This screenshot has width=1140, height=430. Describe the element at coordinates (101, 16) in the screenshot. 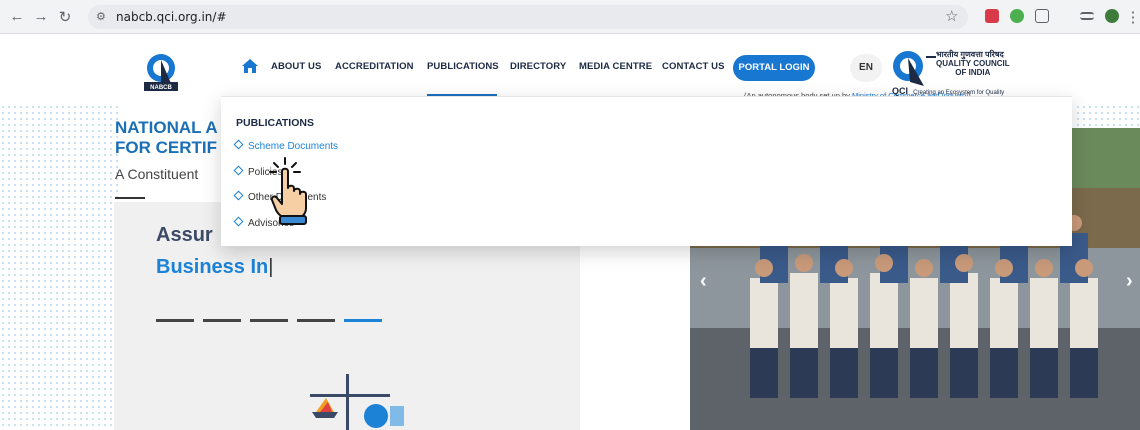

I see `site-info-icon: ⚙` at that location.